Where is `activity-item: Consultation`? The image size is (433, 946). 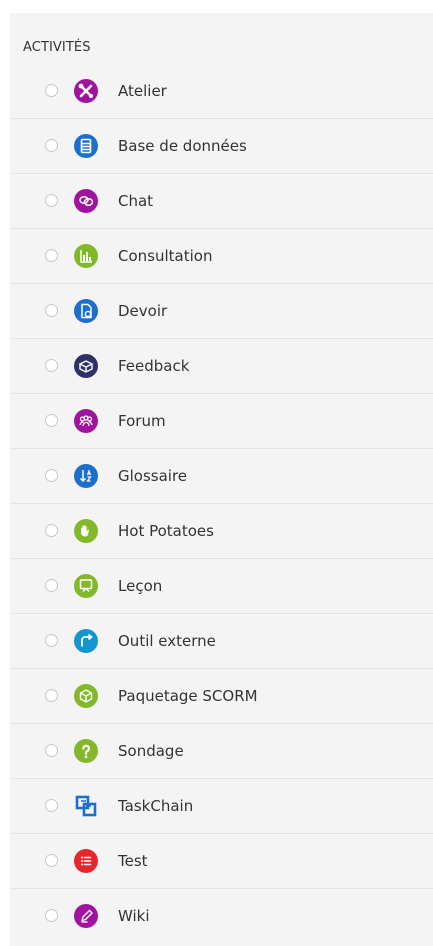
activity-item: Consultation is located at coordinates (221, 256).